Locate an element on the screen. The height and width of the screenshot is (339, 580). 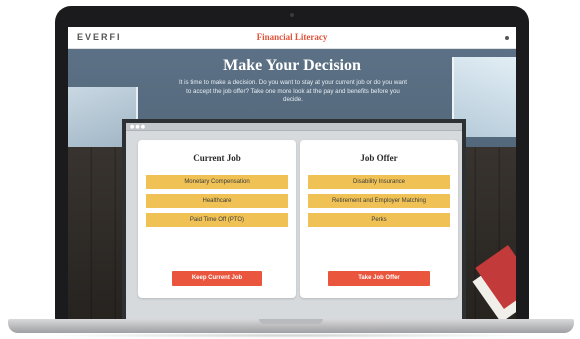
monitor-titlebar: ●●● is located at coordinates (294, 127).